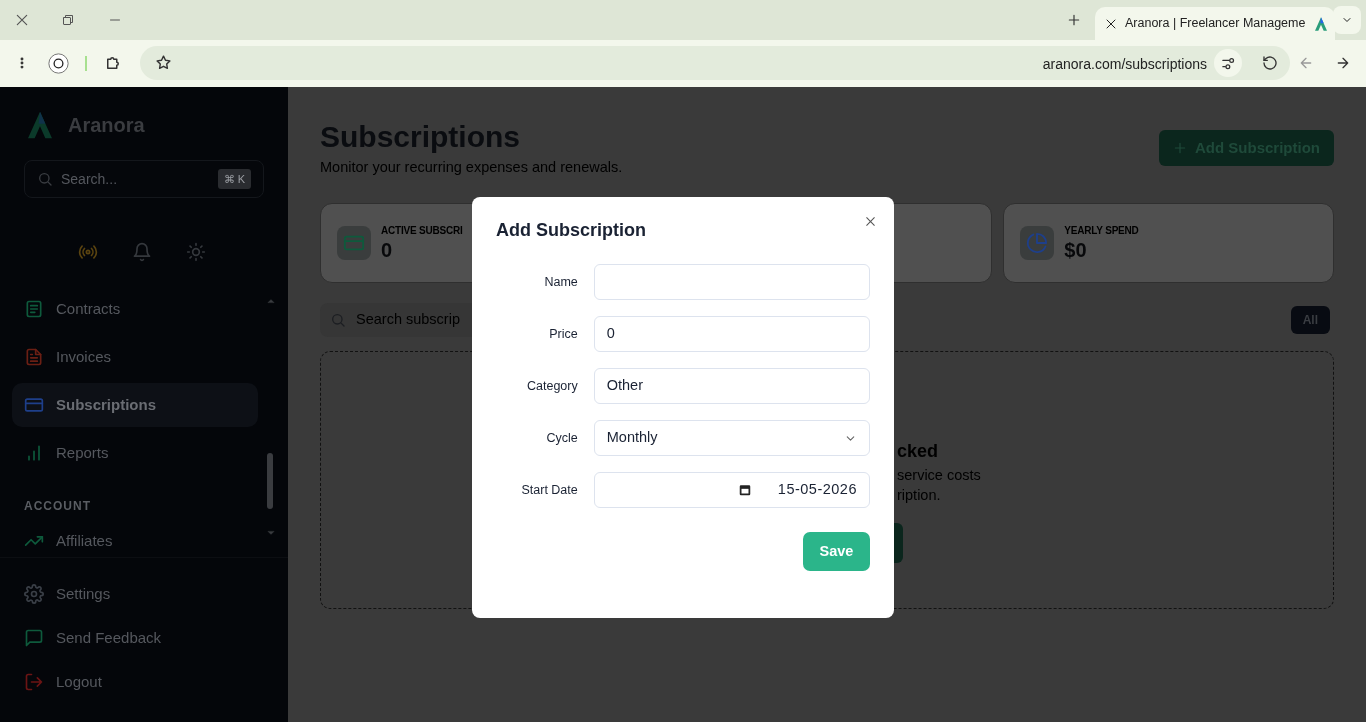  What do you see at coordinates (1101, 231) in the screenshot?
I see `stat-label: YEARLY SPEND` at bounding box center [1101, 231].